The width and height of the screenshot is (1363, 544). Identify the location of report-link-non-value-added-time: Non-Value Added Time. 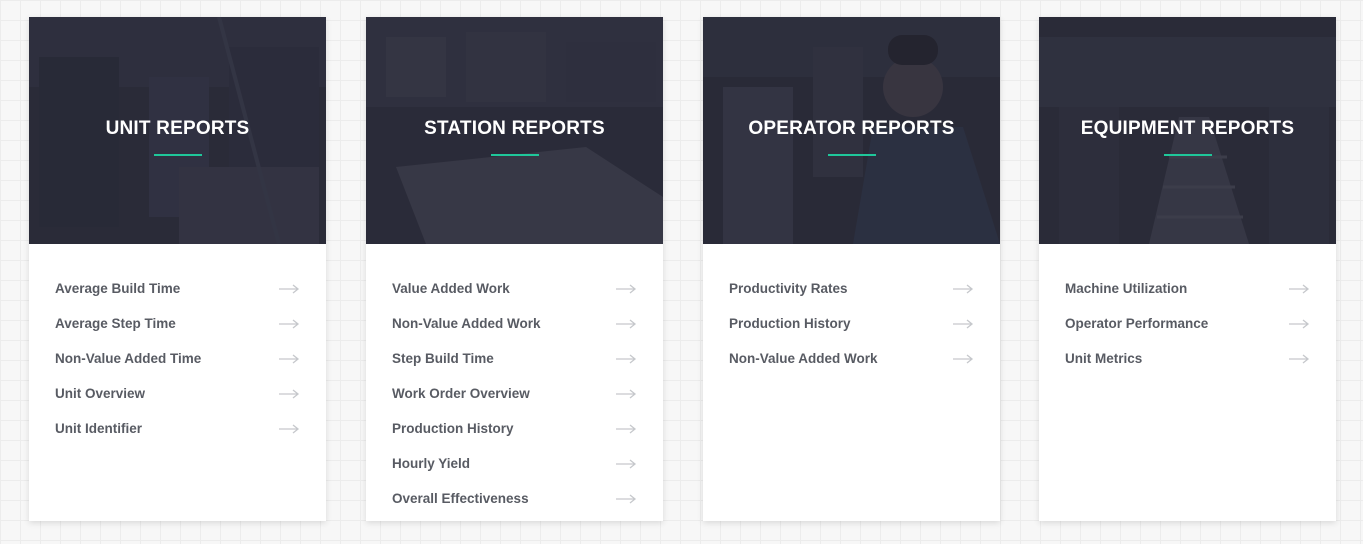
(177, 358).